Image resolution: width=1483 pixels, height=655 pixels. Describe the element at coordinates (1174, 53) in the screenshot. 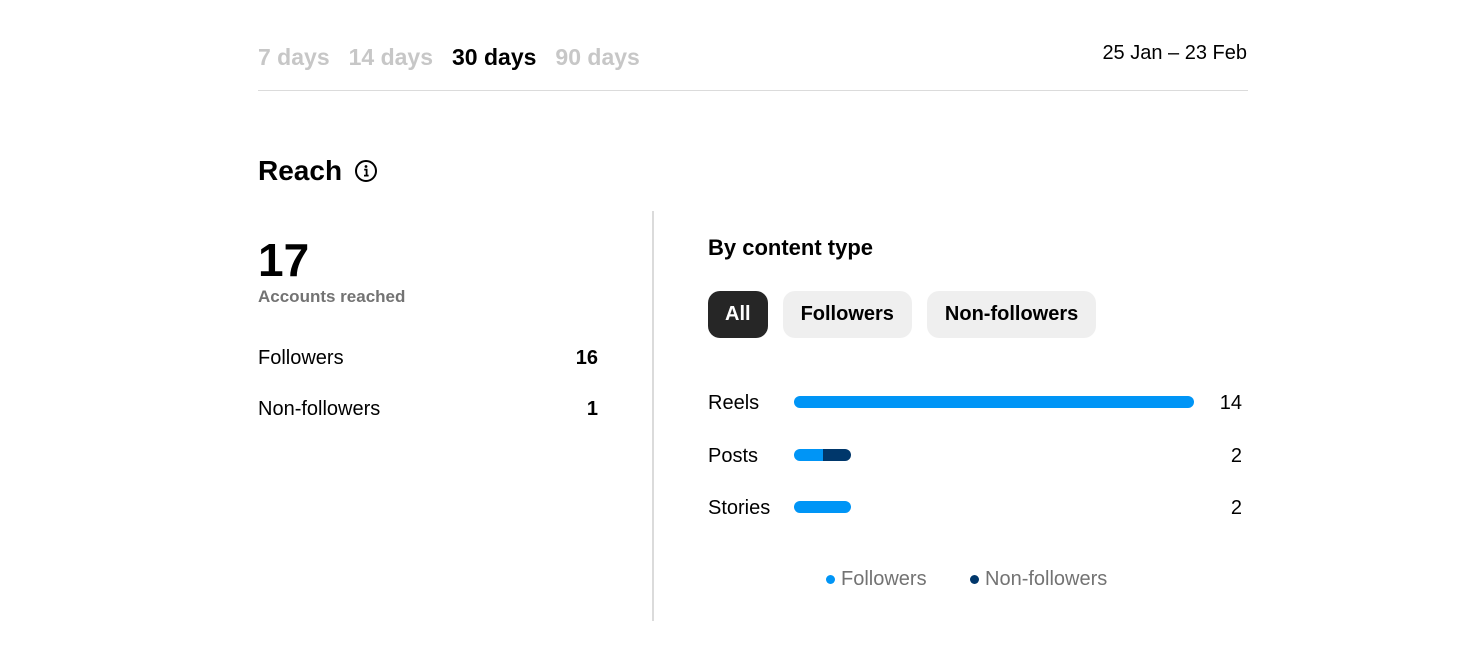

I see `date-range: 25 Jan – 23 Feb` at that location.